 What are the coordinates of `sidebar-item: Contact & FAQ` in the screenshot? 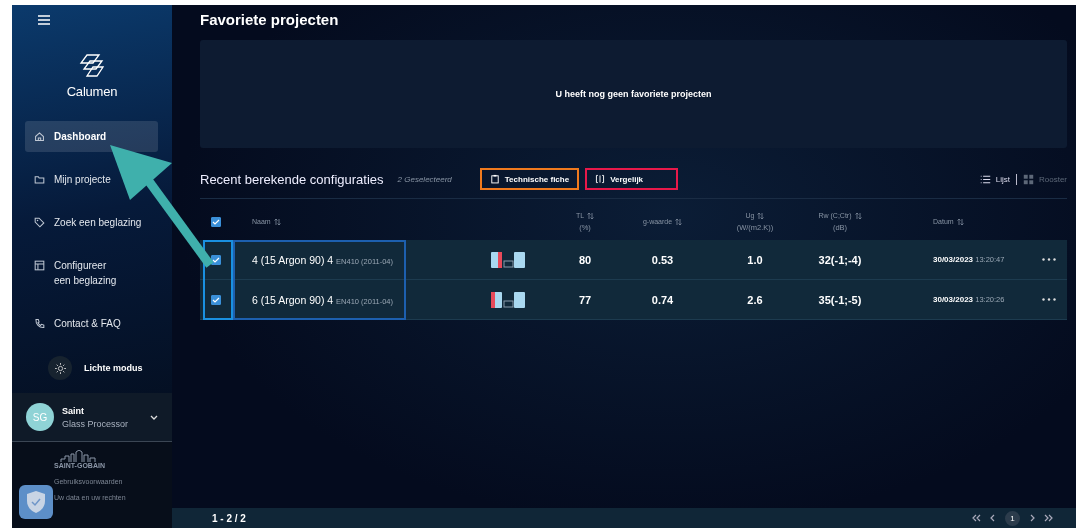 It's located at (77, 323).